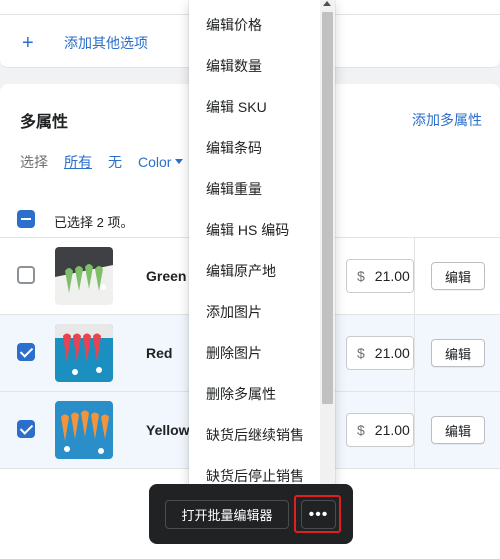 The width and height of the screenshot is (500, 559). What do you see at coordinates (227, 514) in the screenshot?
I see `open-bulk-editor-button: 打开批量编辑器` at bounding box center [227, 514].